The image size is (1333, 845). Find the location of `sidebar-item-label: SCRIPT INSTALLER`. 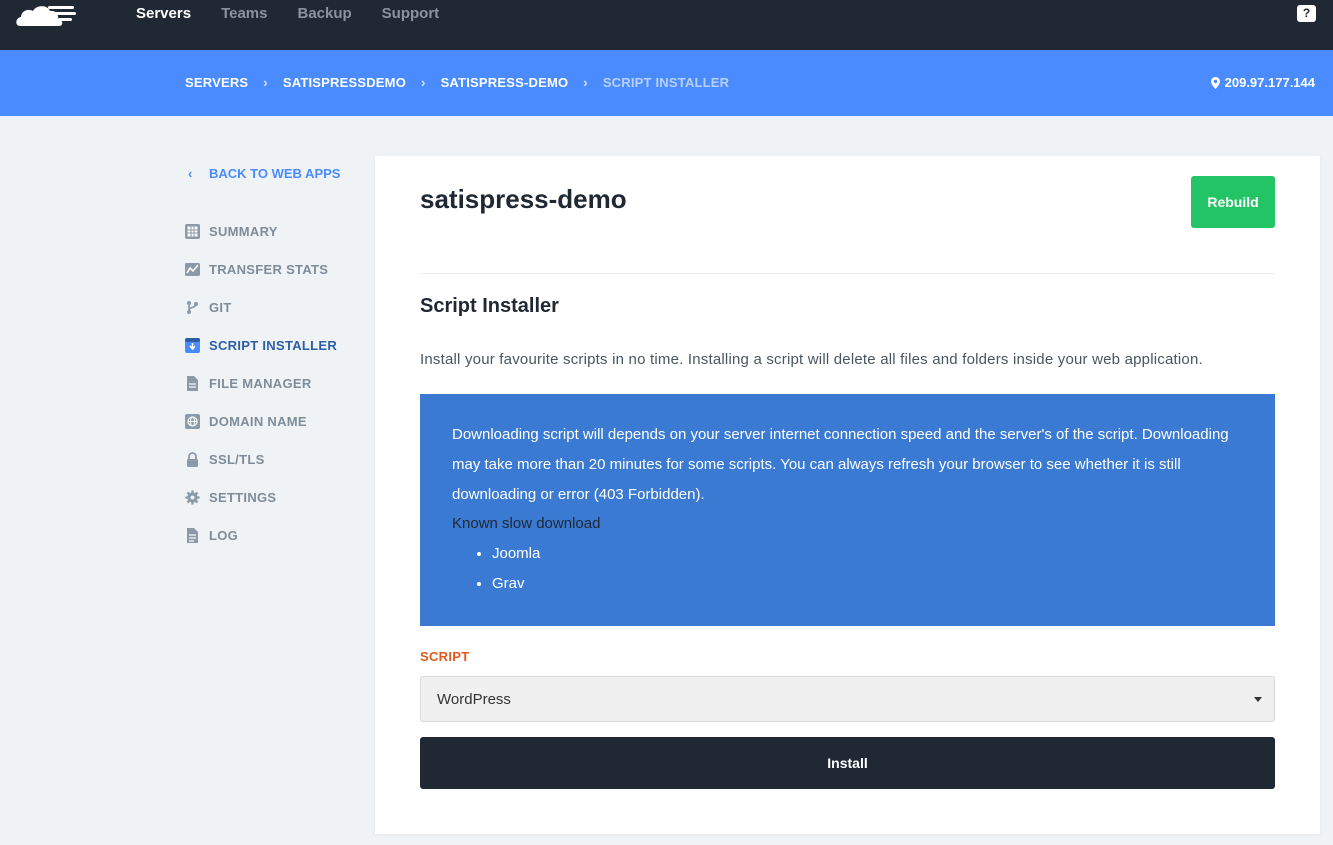

sidebar-item-label: SCRIPT INSTALLER is located at coordinates (273, 345).